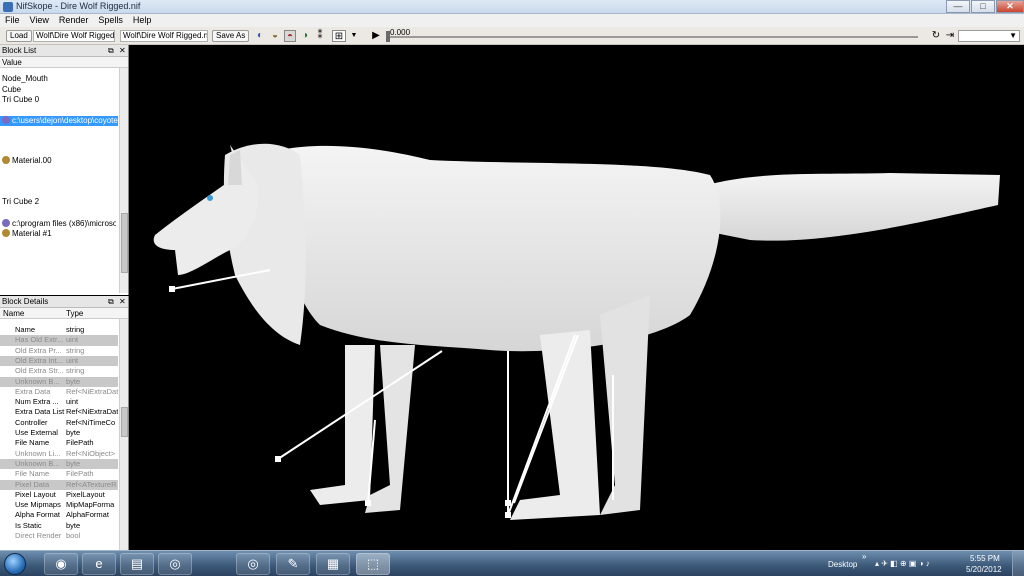  I want to click on tray-icons: ▴ ✈ ◧ ⊕ ▣ ◑ ♪, so click(902, 563).